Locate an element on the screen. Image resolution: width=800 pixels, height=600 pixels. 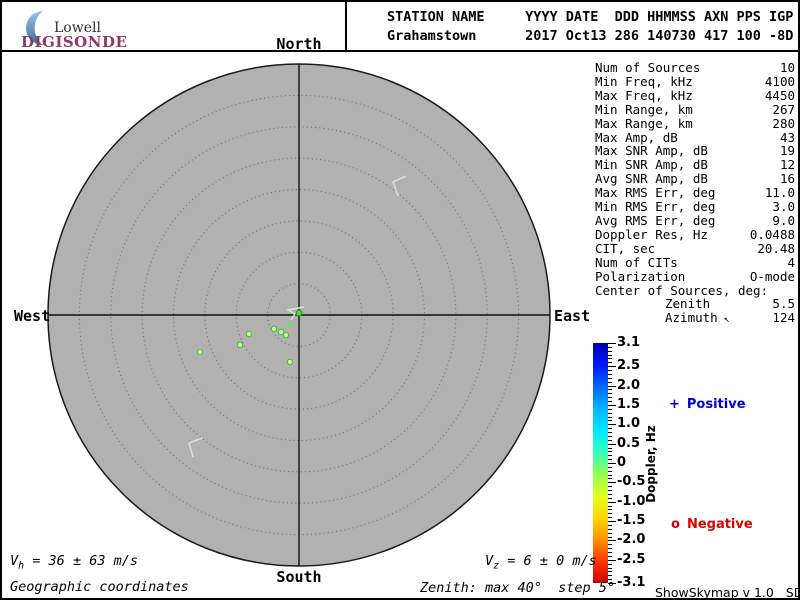
legend-positive: + Positive is located at coordinates (707, 404).